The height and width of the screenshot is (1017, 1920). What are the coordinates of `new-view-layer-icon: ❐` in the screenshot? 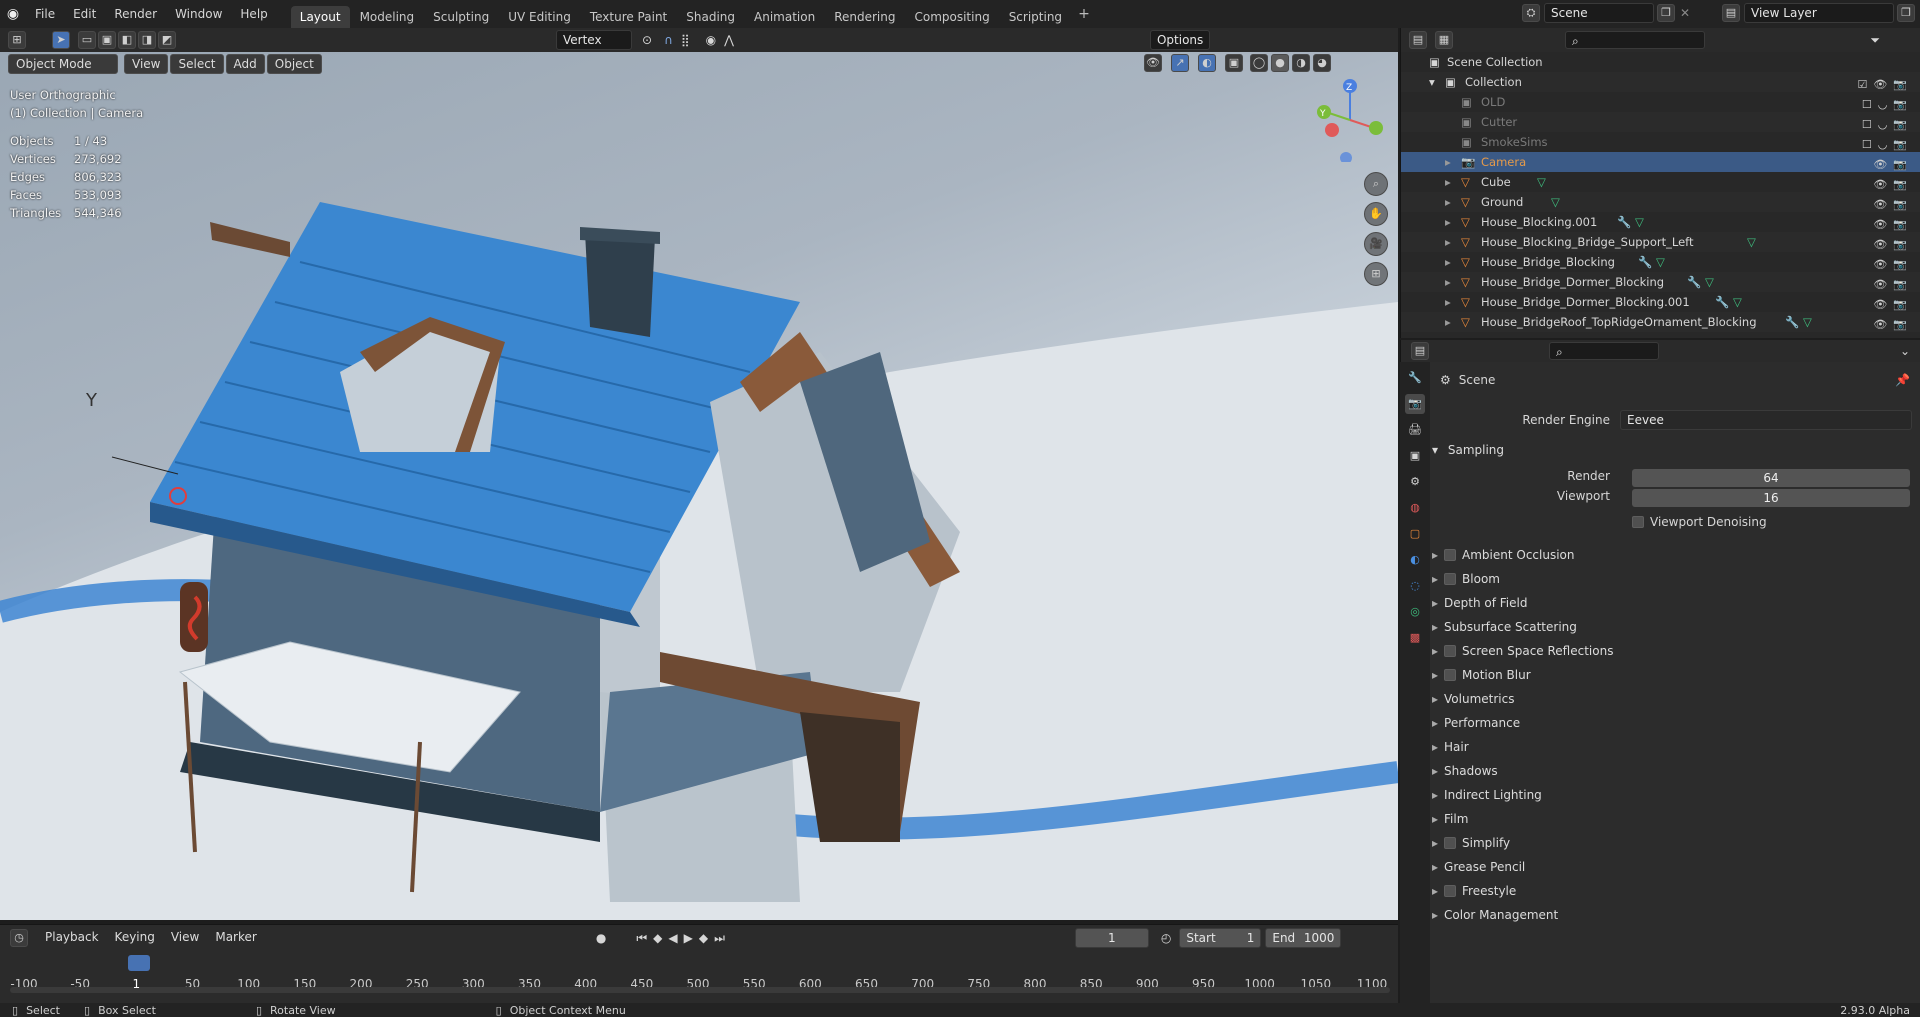 It's located at (1906, 13).